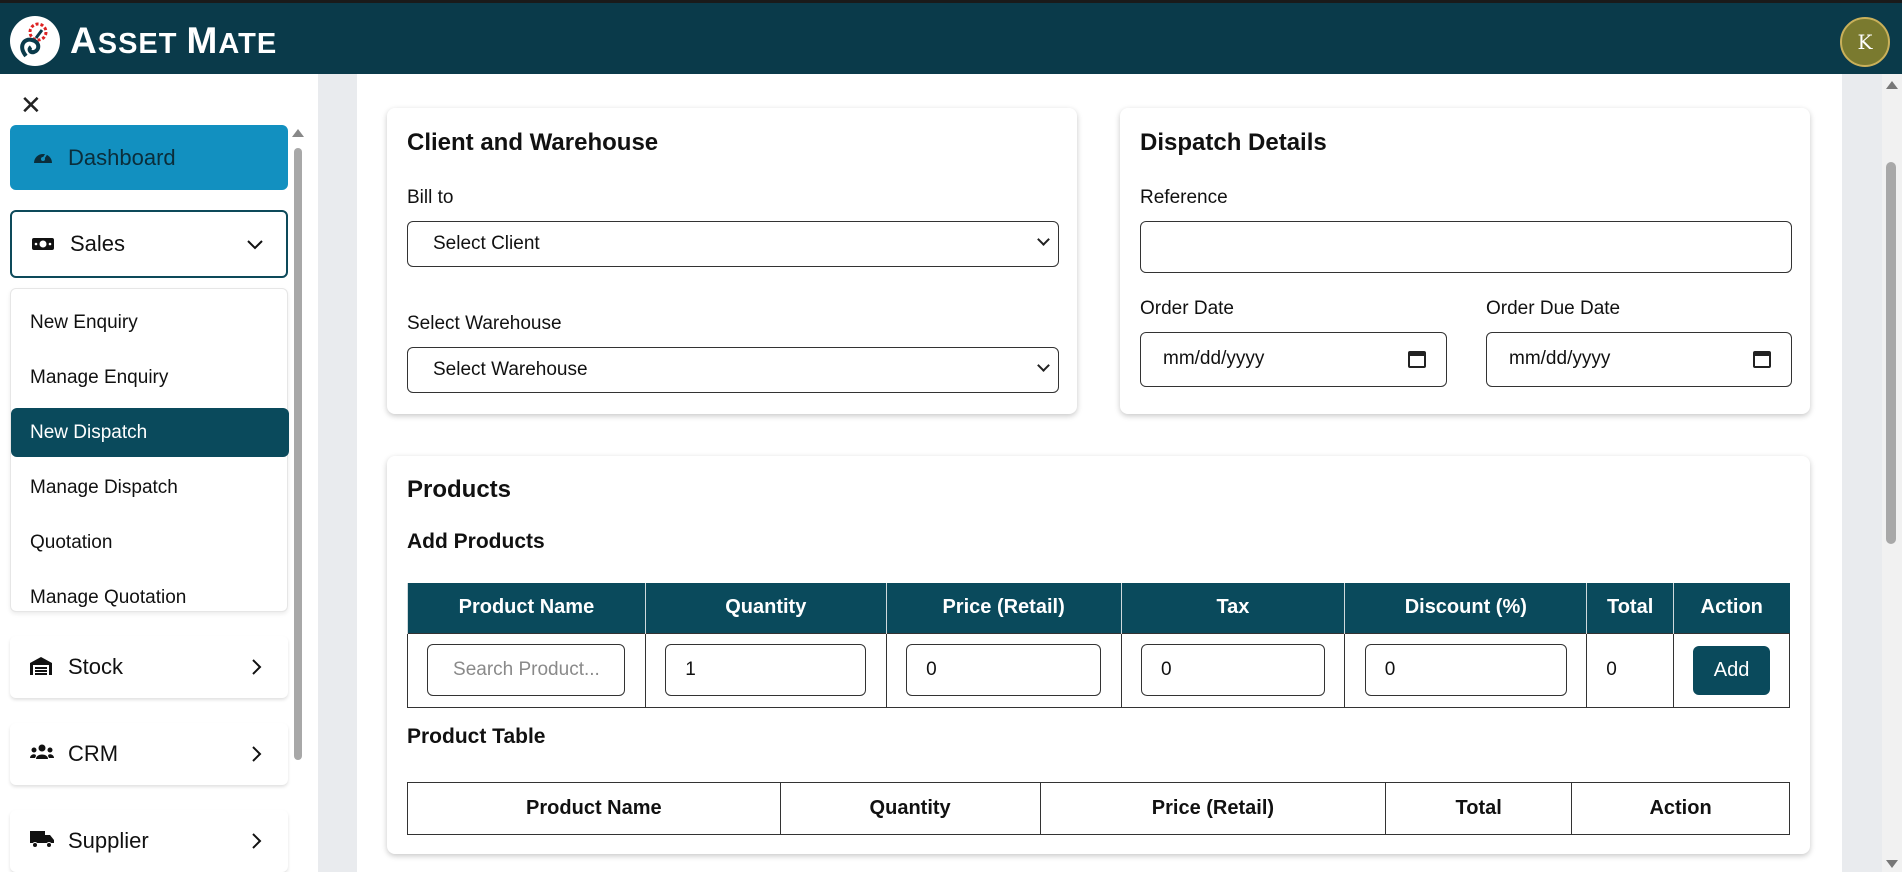 This screenshot has height=872, width=1902. What do you see at coordinates (42, 839) in the screenshot?
I see `truck-icon` at bounding box center [42, 839].